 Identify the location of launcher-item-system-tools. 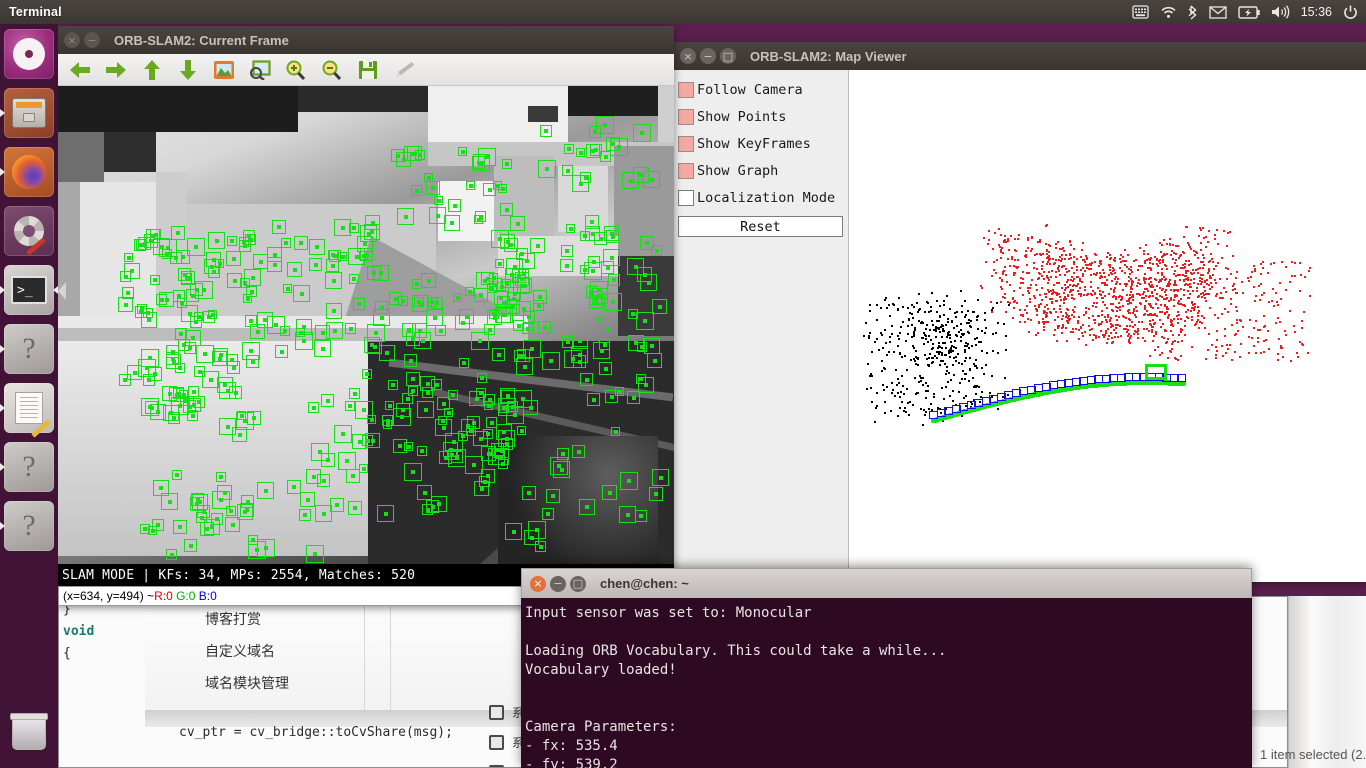
(29, 231).